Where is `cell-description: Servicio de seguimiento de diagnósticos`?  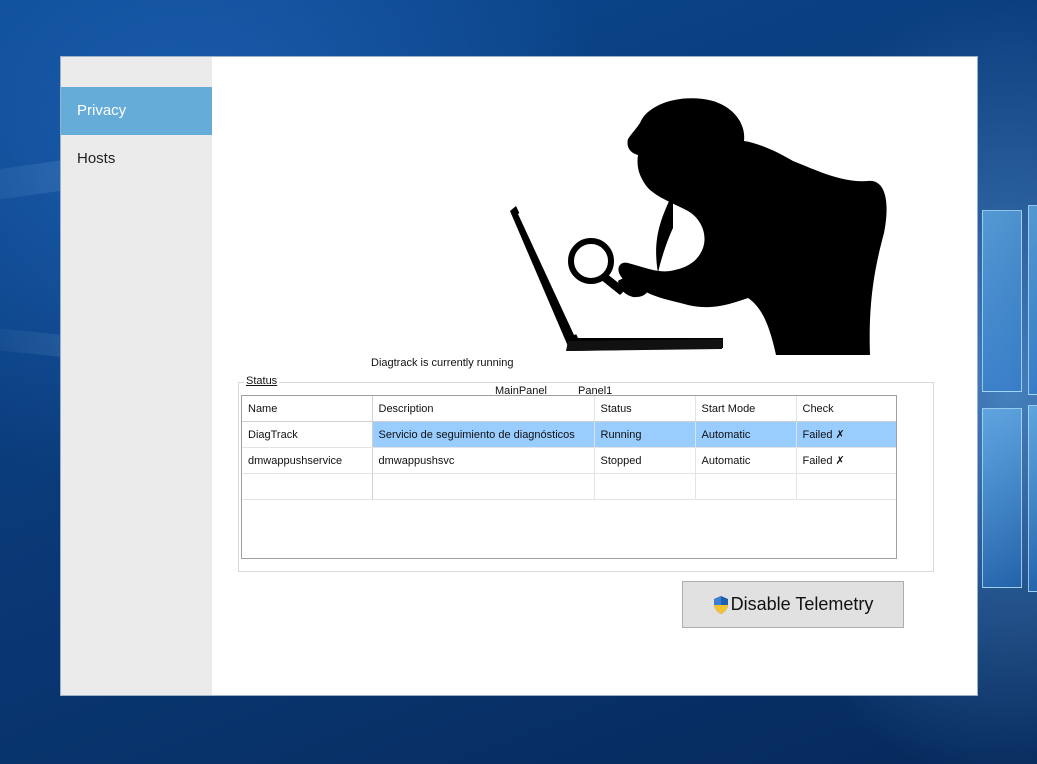
cell-description: Servicio de seguimiento de diagnósticos is located at coordinates (483, 434).